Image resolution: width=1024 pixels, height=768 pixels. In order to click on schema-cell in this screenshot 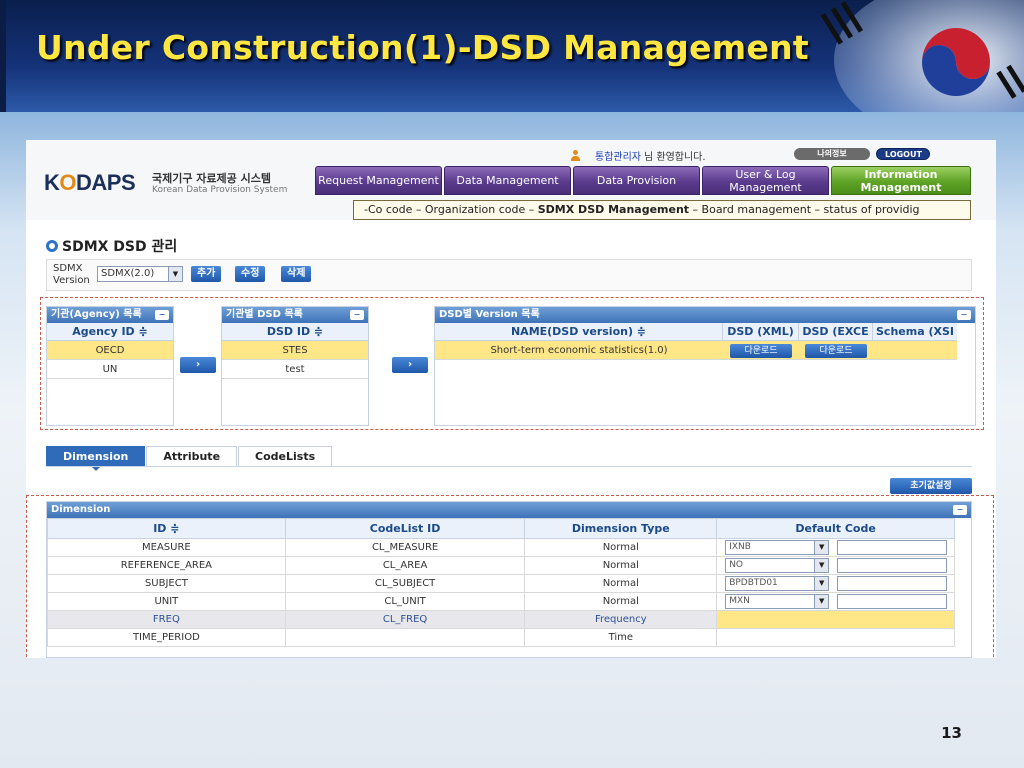, I will do `click(915, 350)`.